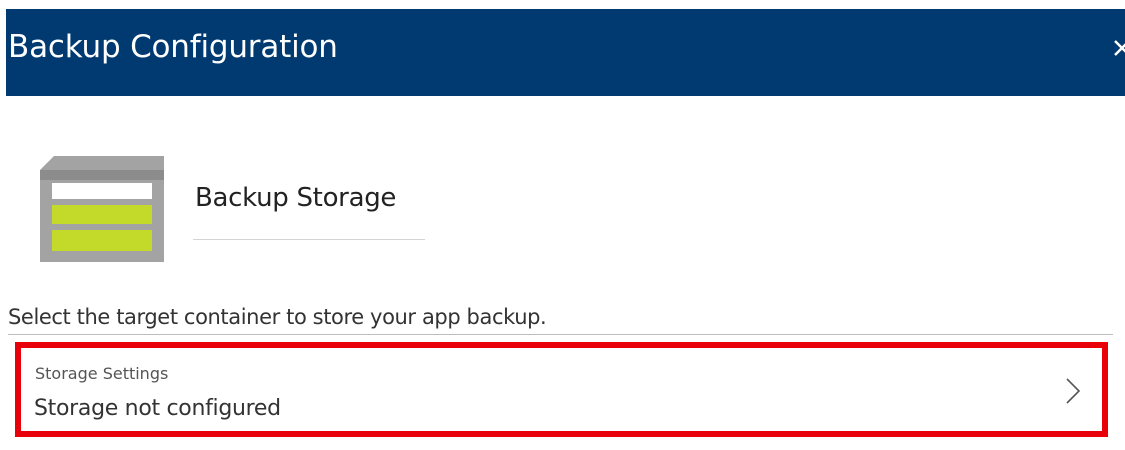  Describe the element at coordinates (296, 198) in the screenshot. I see `section-title: Backup Storage` at that location.